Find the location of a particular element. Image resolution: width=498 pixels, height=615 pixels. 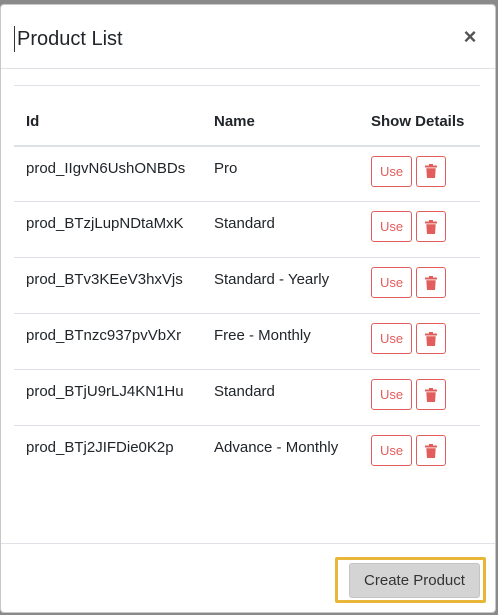

column-header-show-details: Show Details is located at coordinates (419, 116).